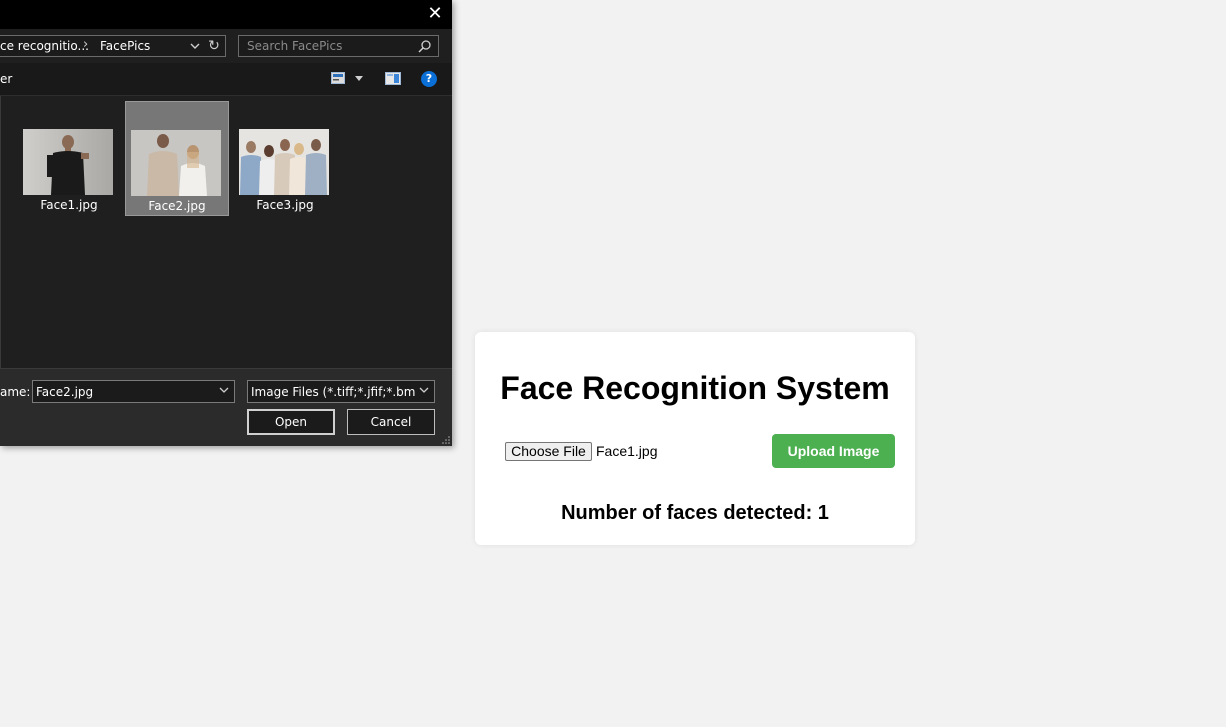 Image resolution: width=1226 pixels, height=727 pixels. What do you see at coordinates (425, 46) in the screenshot?
I see `search-icon` at bounding box center [425, 46].